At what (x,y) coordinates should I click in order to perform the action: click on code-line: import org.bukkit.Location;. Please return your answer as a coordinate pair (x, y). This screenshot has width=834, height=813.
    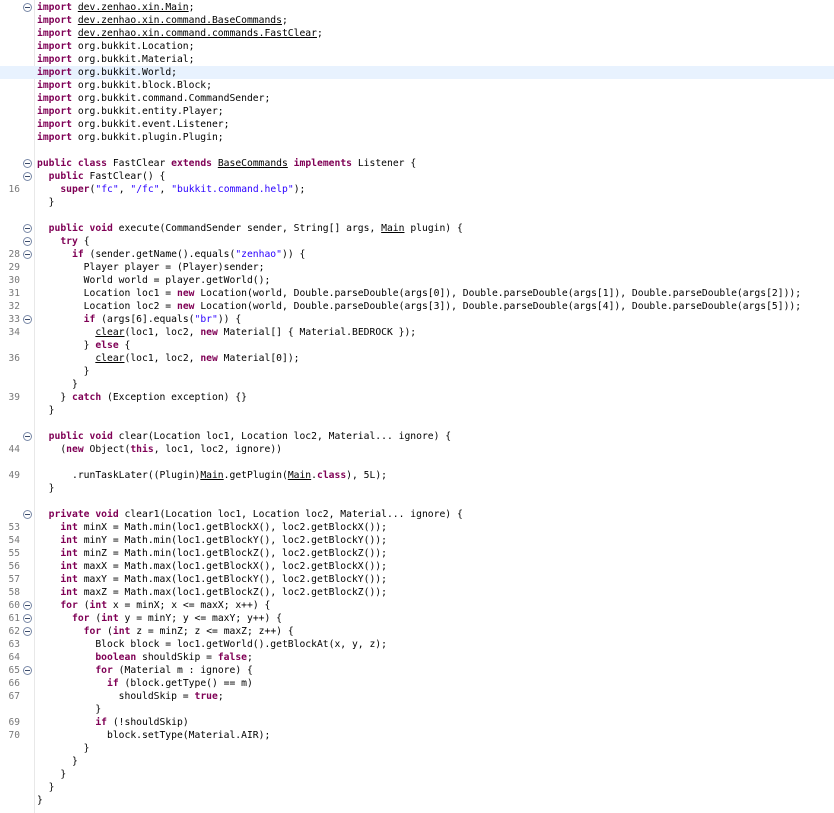
    Looking at the image, I should click on (417, 46).